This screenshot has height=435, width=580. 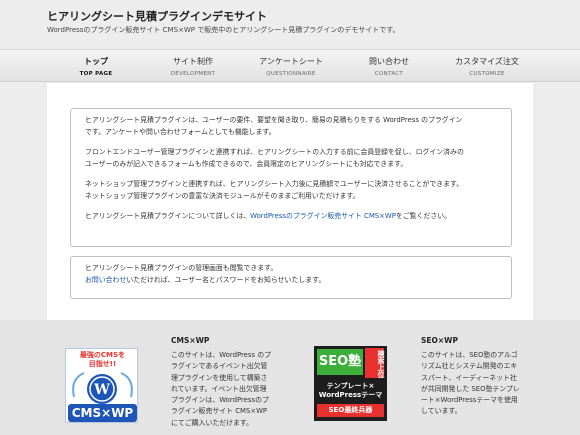 I want to click on seo-banner-line: テンプレート×, so click(x=350, y=386).